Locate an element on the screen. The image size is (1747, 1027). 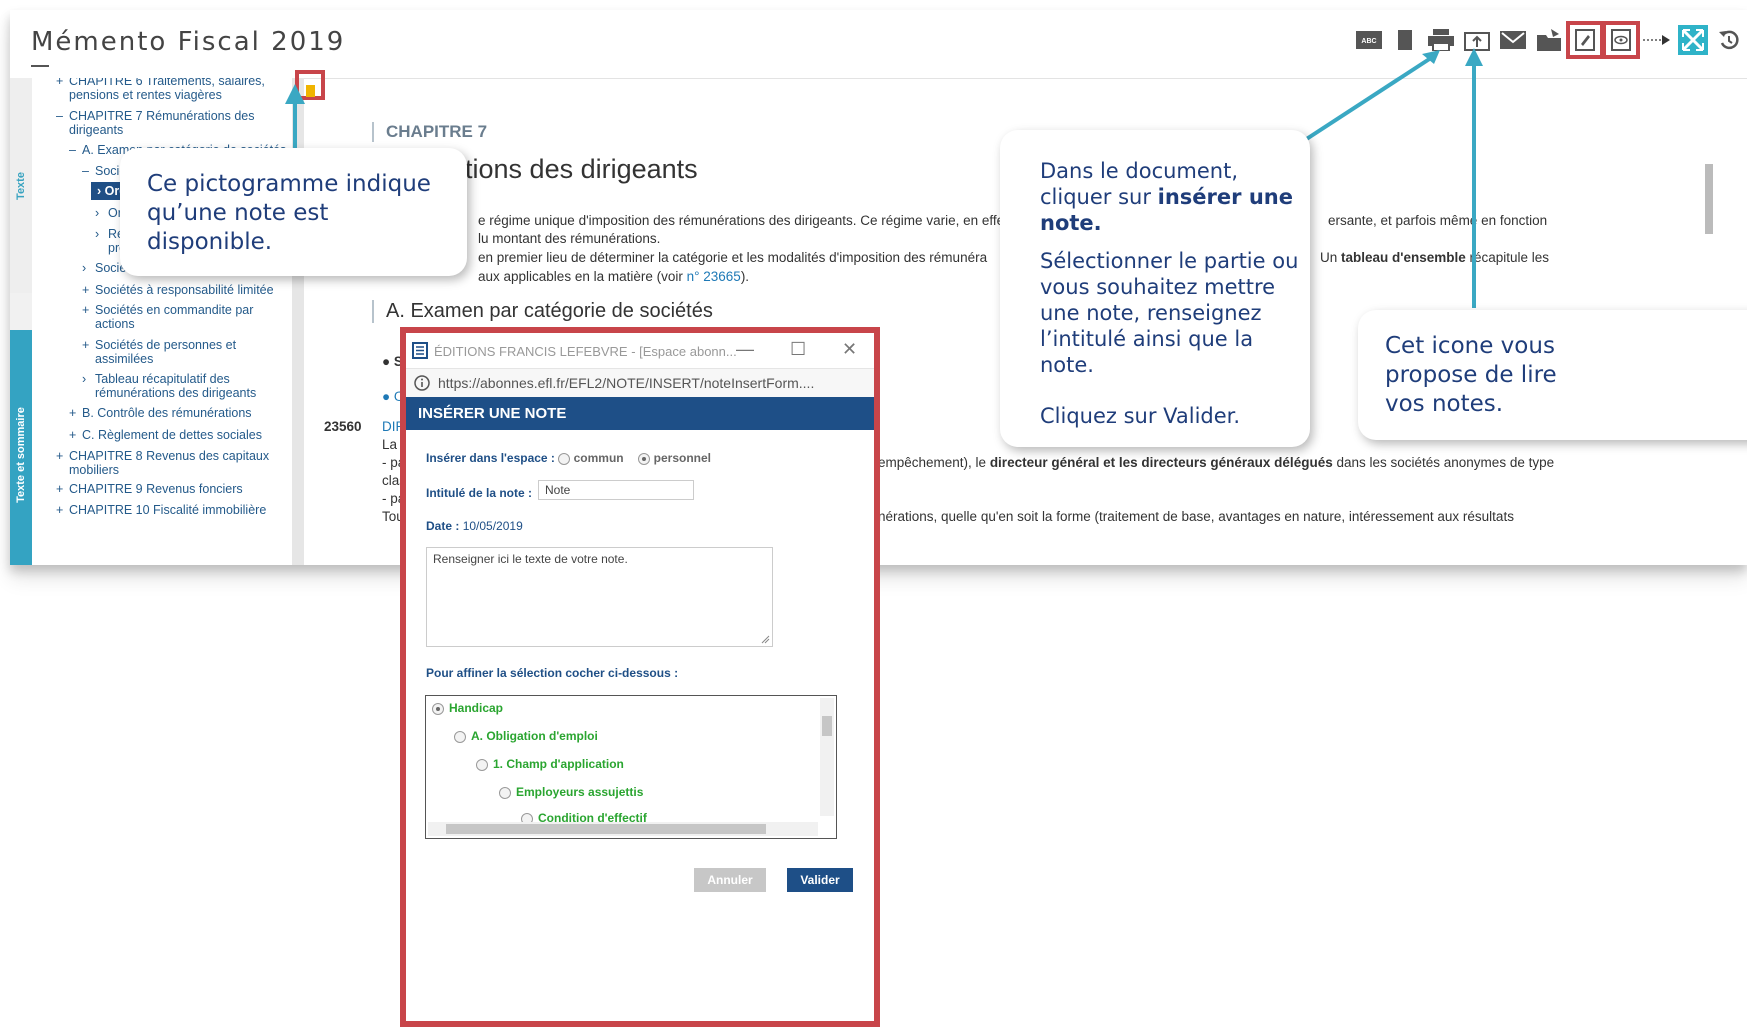
insert-note-icon is located at coordinates (1585, 40).